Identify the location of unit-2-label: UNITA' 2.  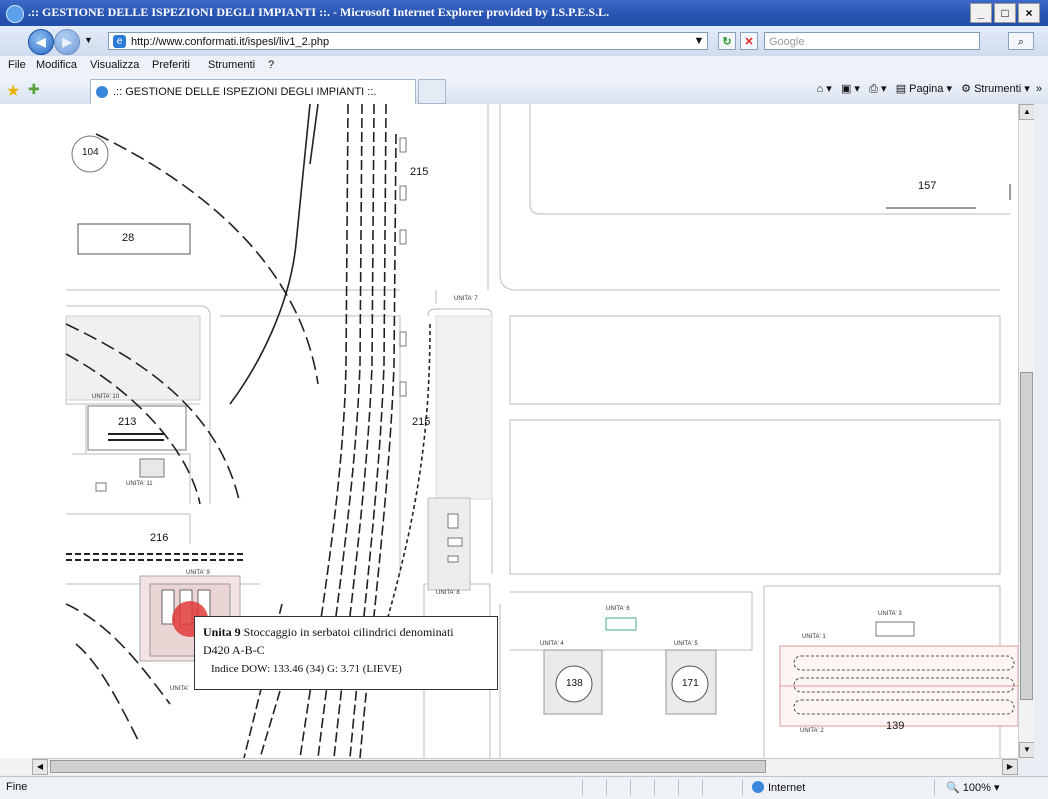
(812, 731).